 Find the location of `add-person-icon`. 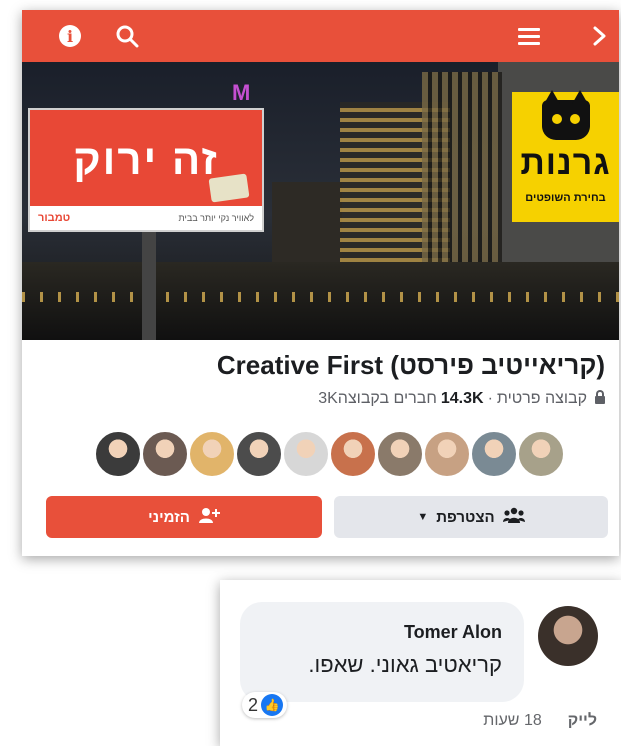

add-person-icon is located at coordinates (209, 517).